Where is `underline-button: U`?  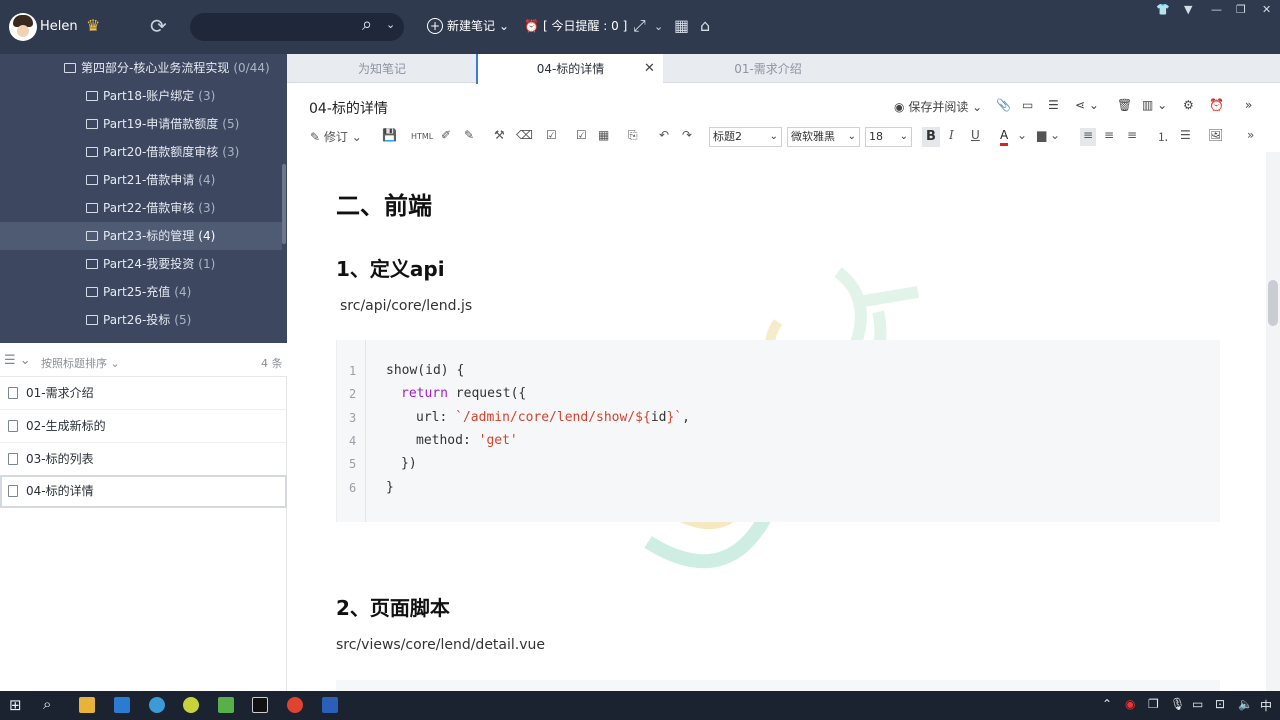 underline-button: U is located at coordinates (975, 137).